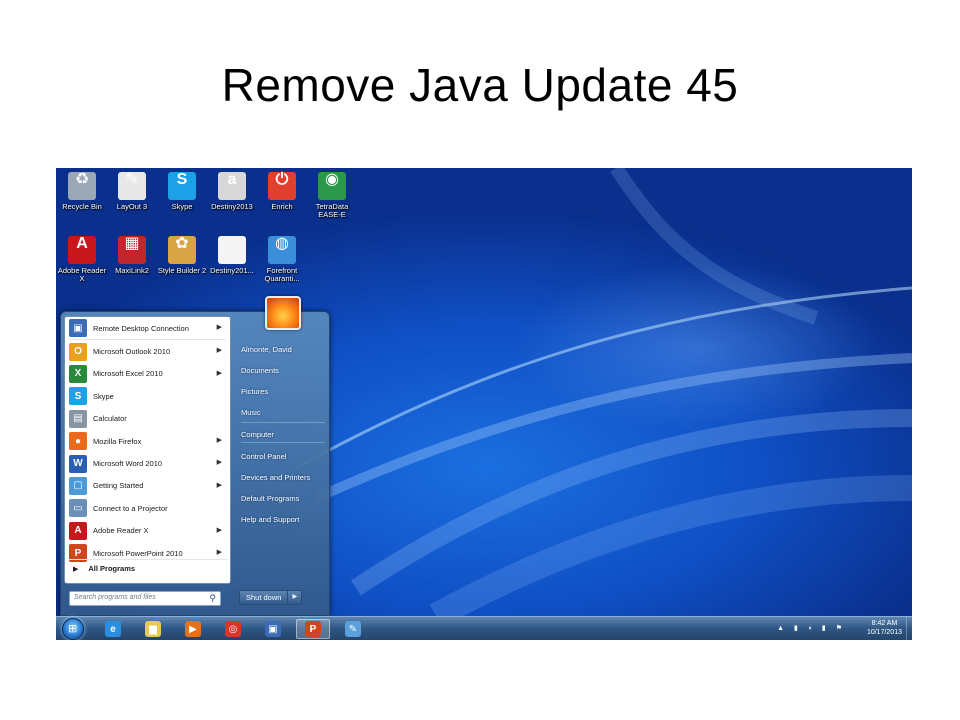  I want to click on desktop-icon-label: Recycle Bin, so click(82, 206).